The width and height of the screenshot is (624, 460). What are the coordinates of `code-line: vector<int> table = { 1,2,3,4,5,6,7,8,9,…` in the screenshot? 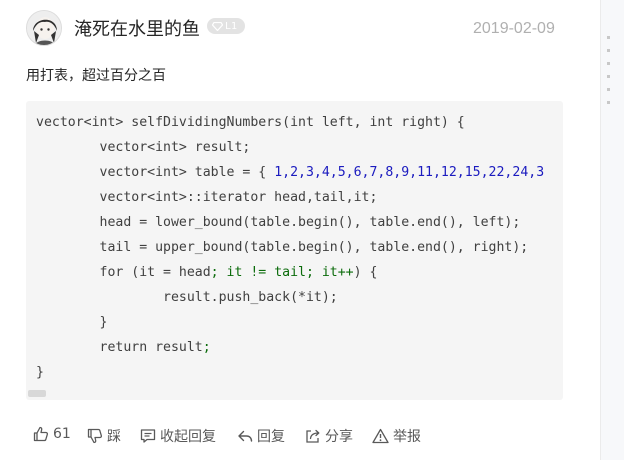 It's located at (290, 172).